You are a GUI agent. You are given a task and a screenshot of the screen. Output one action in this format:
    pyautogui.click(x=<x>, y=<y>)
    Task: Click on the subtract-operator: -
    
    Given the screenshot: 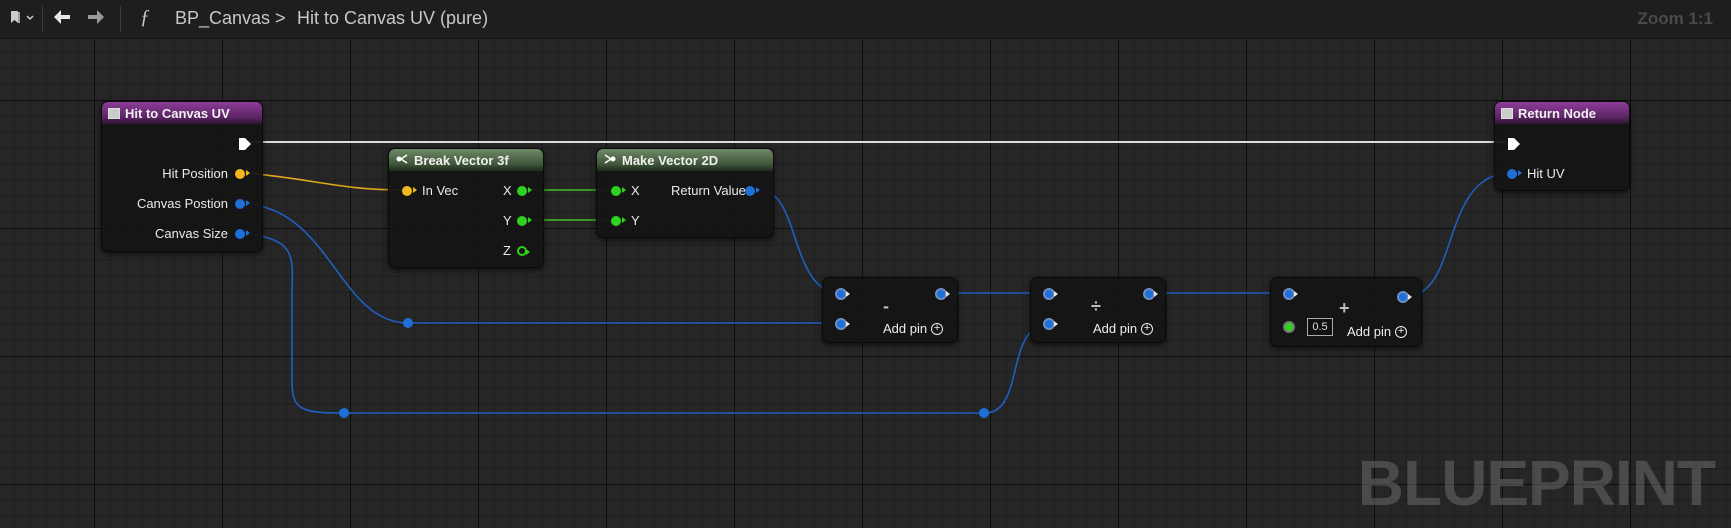 What is the action you would take?
    pyautogui.click(x=886, y=306)
    